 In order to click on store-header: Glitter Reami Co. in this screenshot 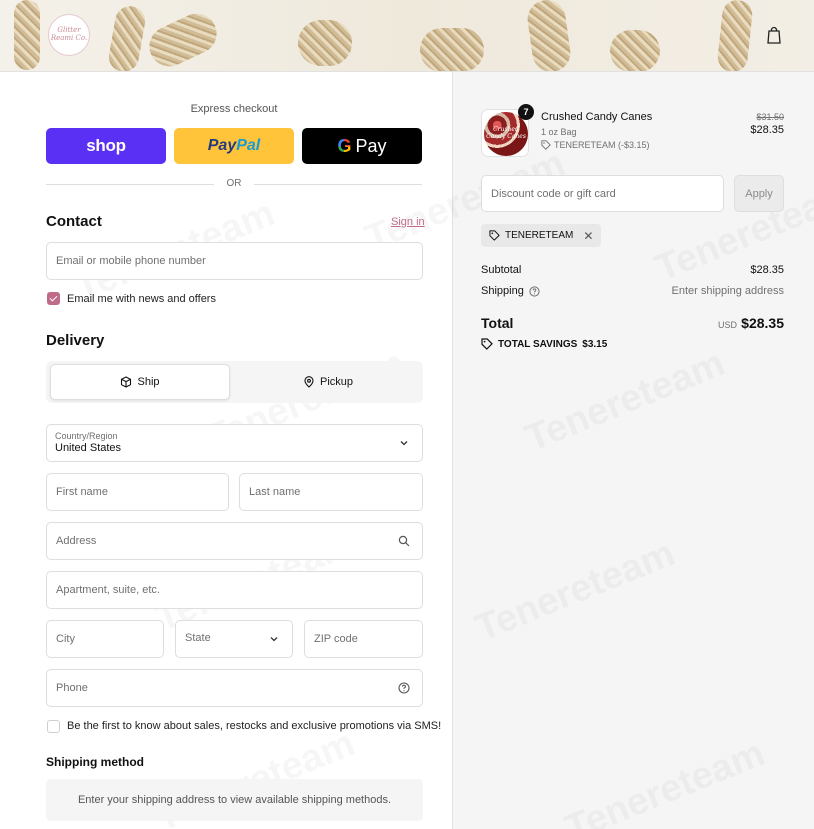, I will do `click(407, 36)`.